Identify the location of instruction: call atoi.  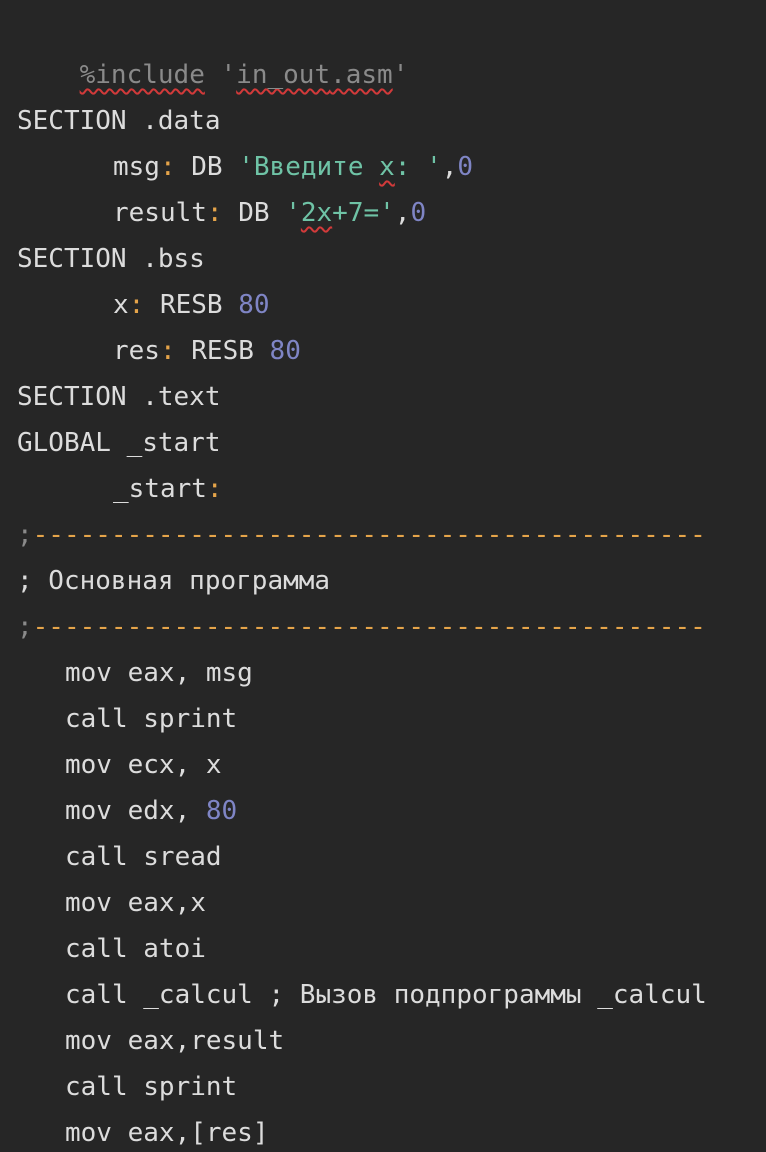
(135, 949).